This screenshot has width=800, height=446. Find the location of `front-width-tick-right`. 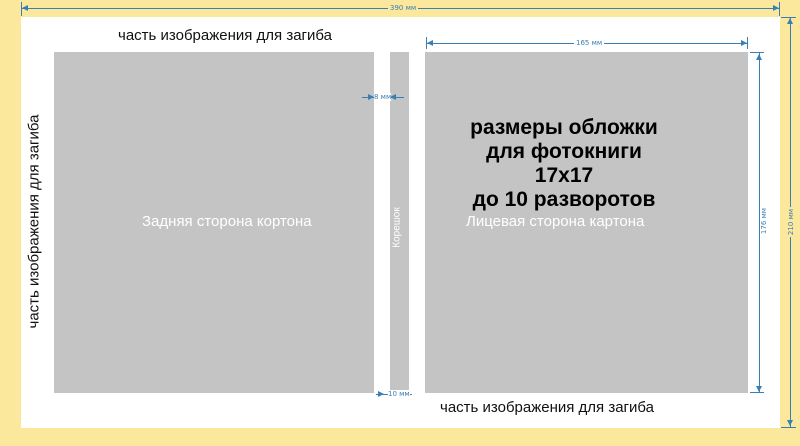

front-width-tick-right is located at coordinates (747, 43).